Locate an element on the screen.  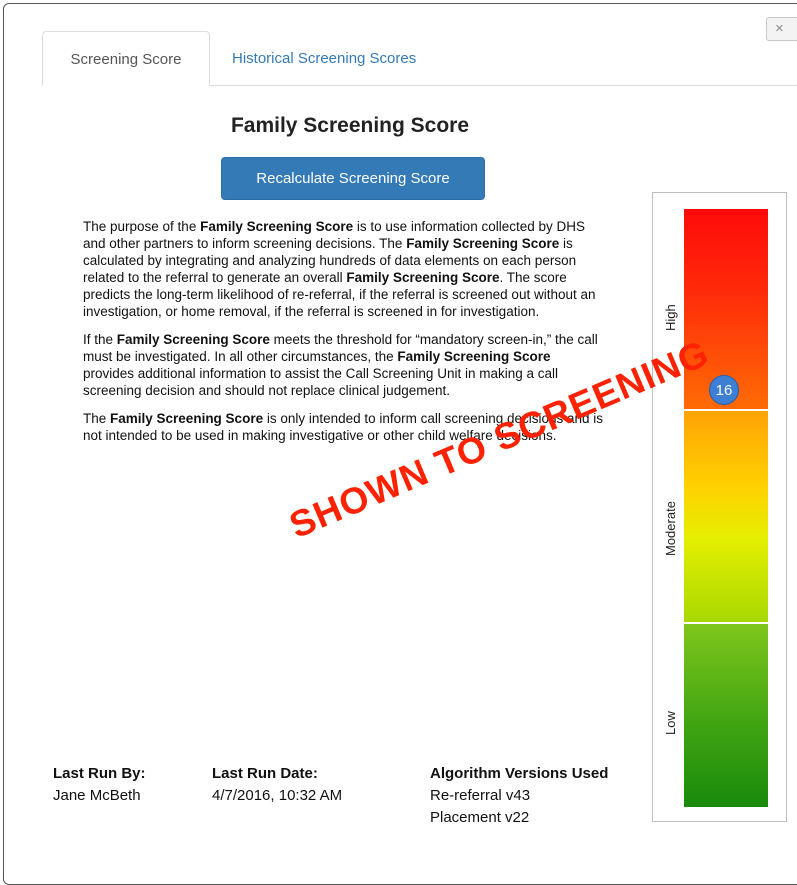
page-title: Family Screening Score is located at coordinates (350, 125).